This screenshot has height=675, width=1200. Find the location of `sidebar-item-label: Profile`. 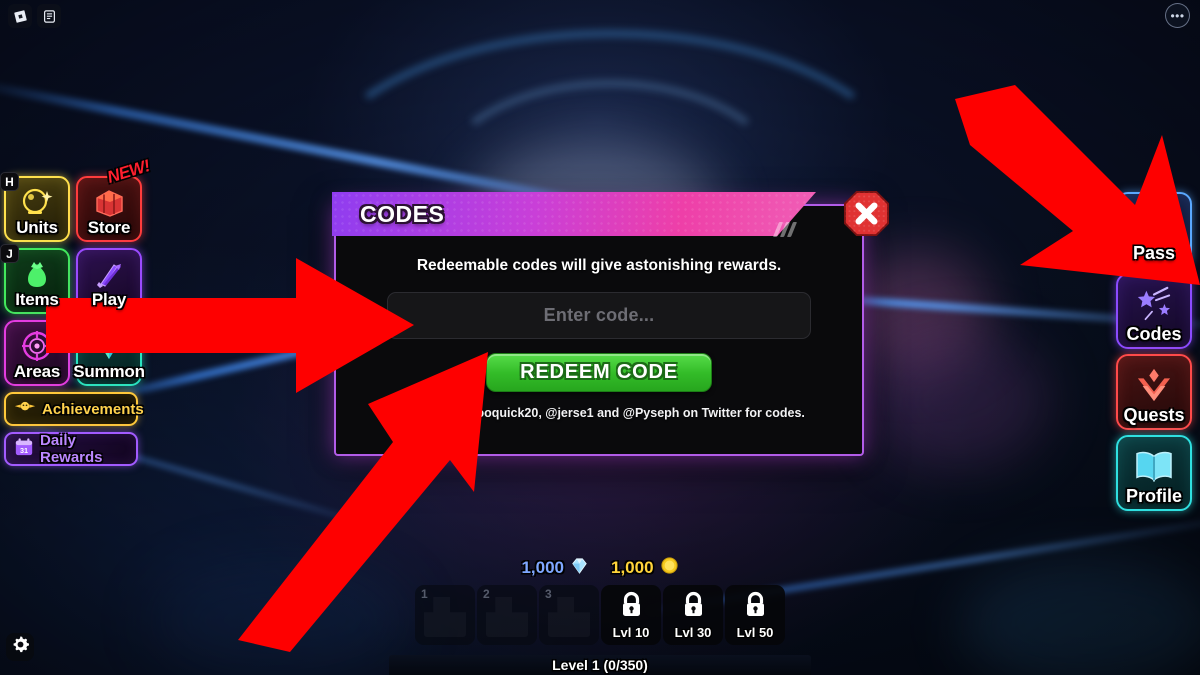

sidebar-item-label: Profile is located at coordinates (1153, 496).